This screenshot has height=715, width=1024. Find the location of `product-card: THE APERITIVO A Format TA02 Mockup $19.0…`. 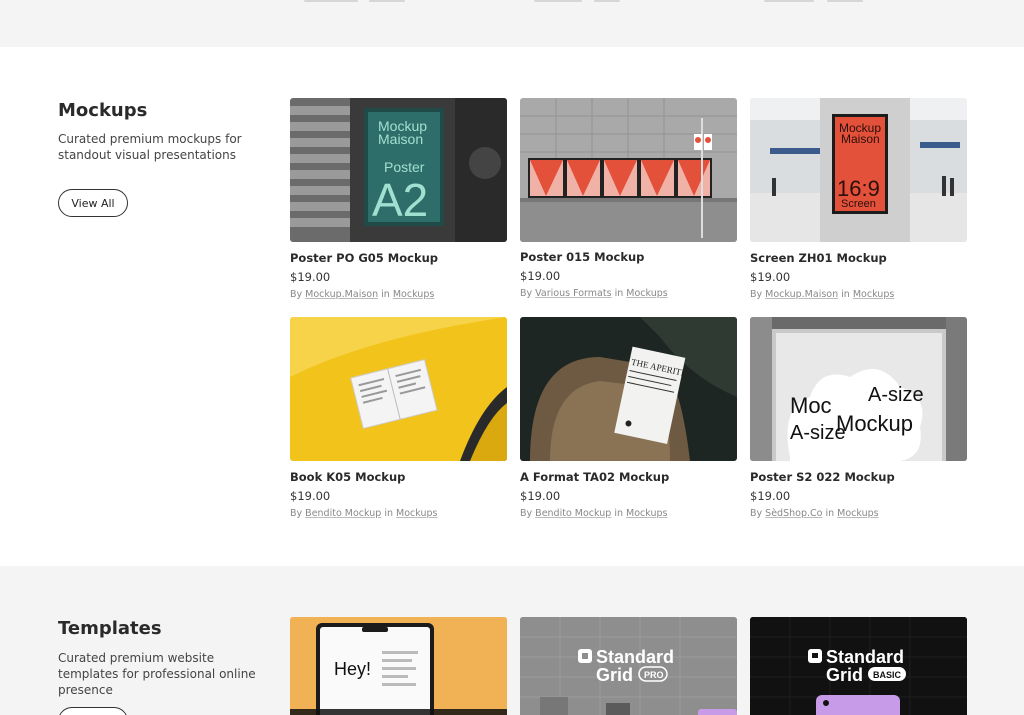

product-card: THE APERITIVO A Format TA02 Mockup $19.0… is located at coordinates (628, 422).